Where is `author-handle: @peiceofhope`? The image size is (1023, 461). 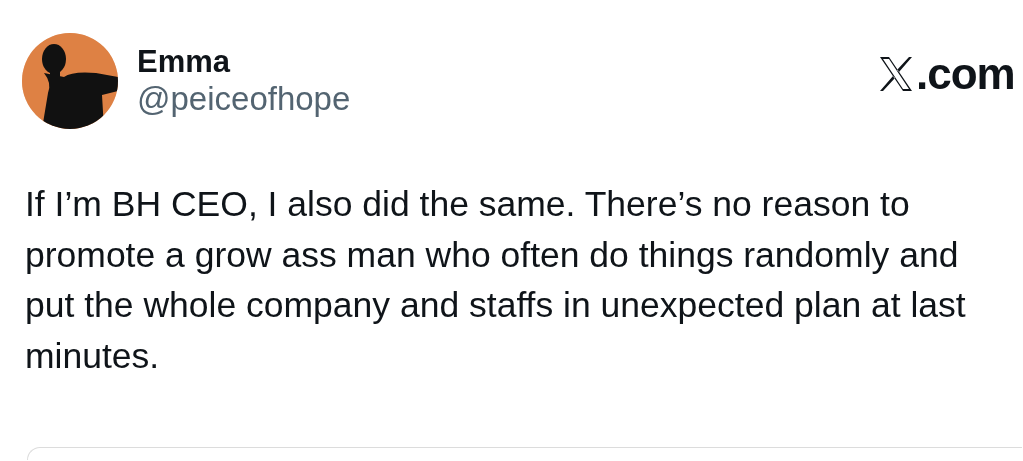
author-handle: @peiceofhope is located at coordinates (244, 99).